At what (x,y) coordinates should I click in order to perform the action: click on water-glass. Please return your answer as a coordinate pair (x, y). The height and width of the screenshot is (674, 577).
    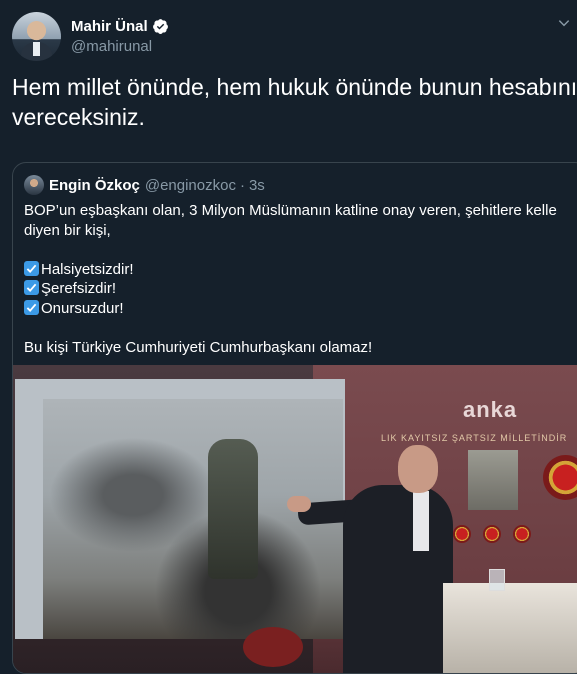
    Looking at the image, I should click on (497, 580).